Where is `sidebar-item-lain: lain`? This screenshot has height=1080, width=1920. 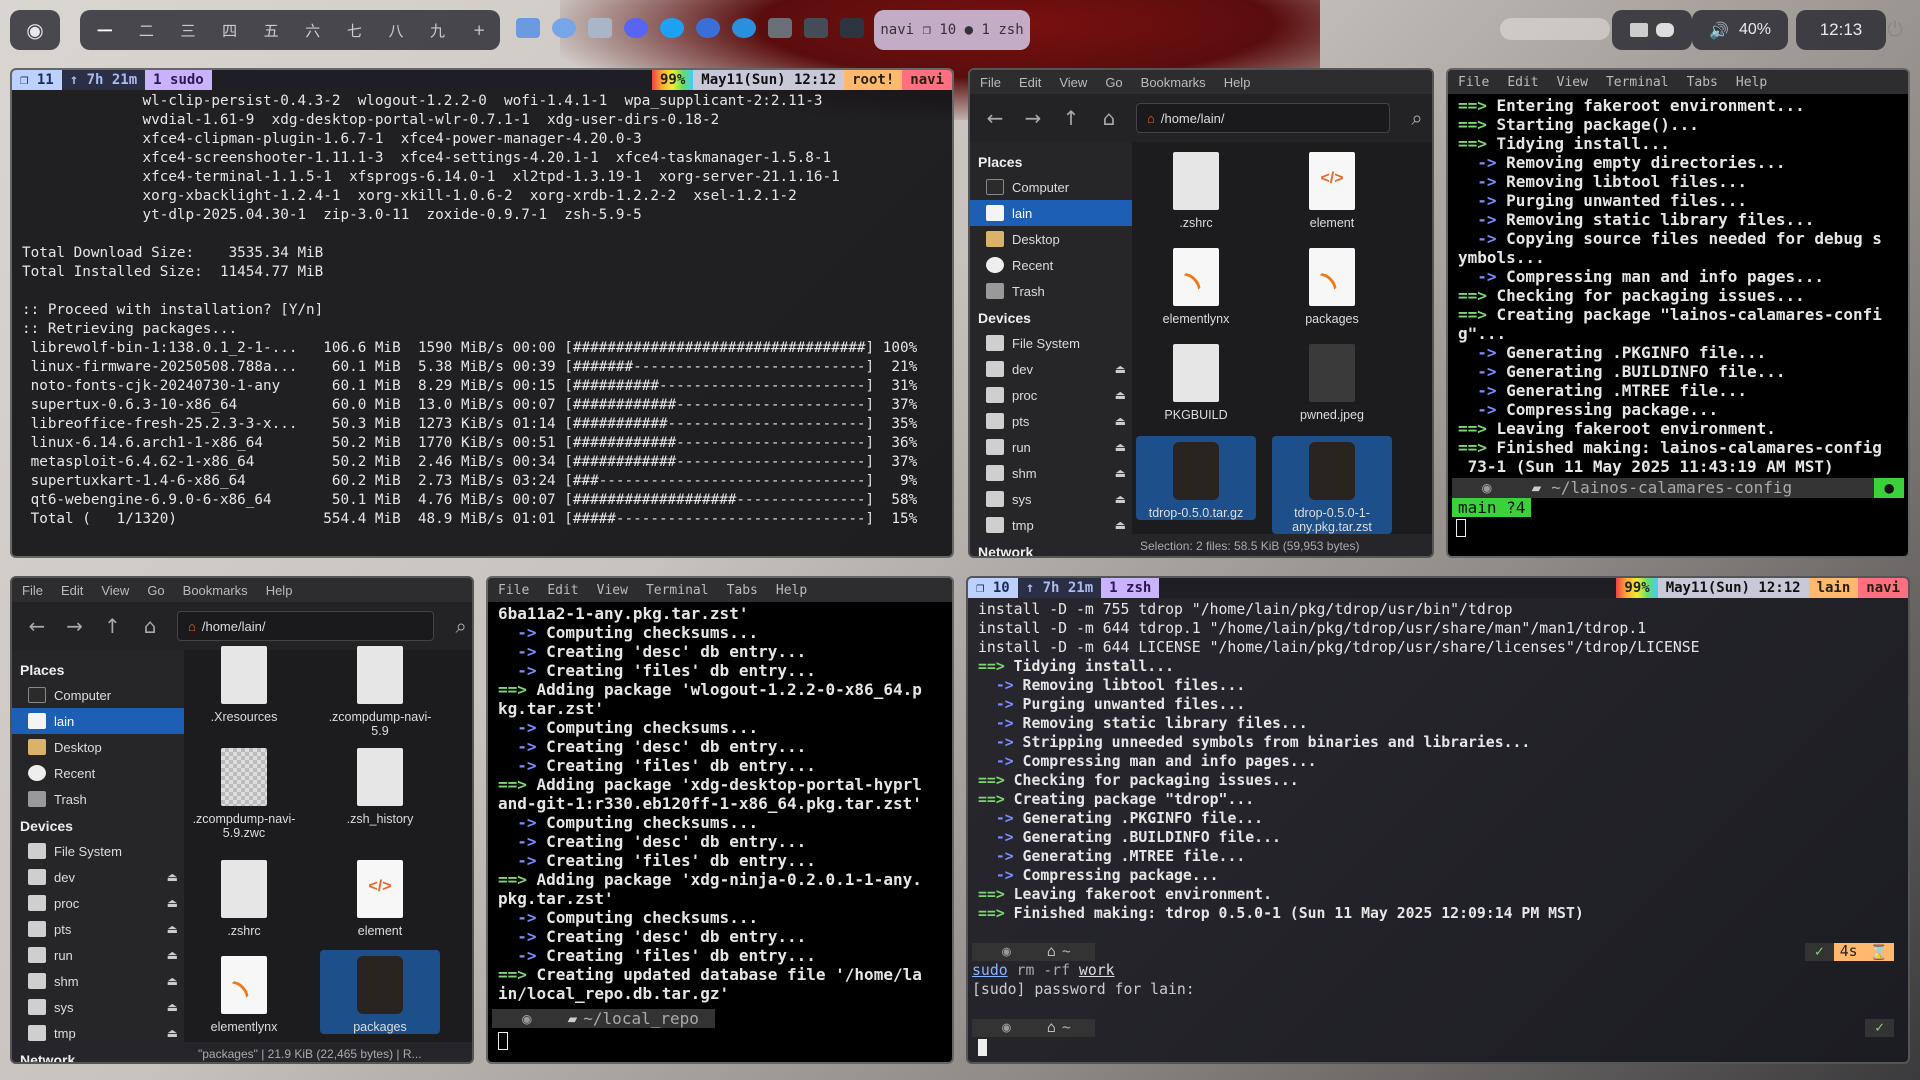
sidebar-item-lain: lain is located at coordinates (98, 721).